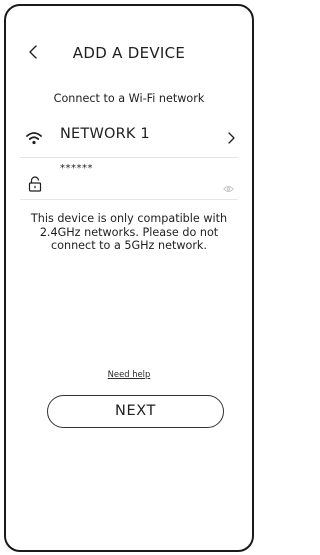 The width and height of the screenshot is (320, 555). Describe the element at coordinates (135, 411) in the screenshot. I see `next-button: NEXT` at that location.